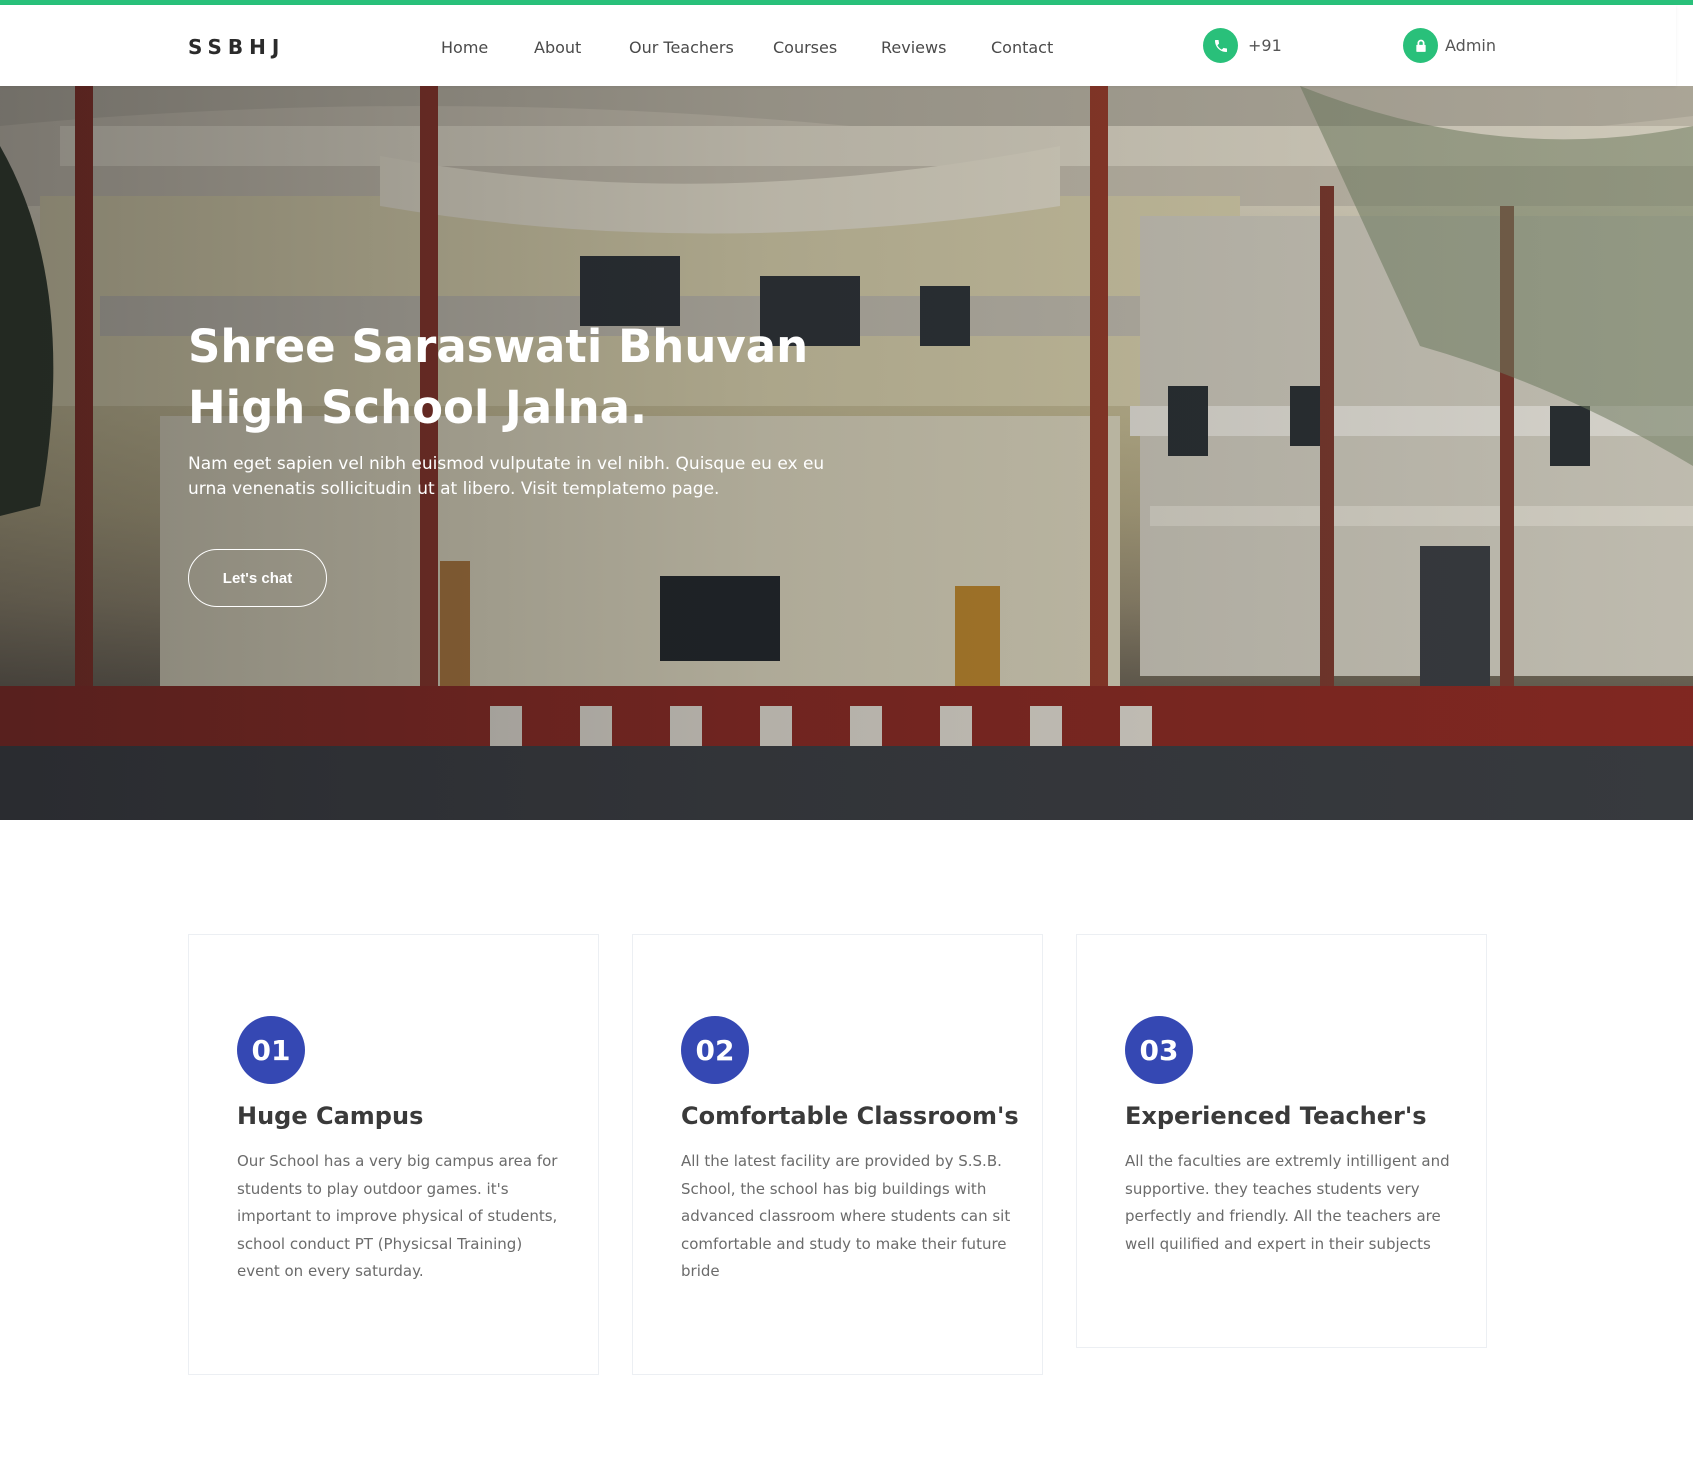 Image resolution: width=1693 pixels, height=1477 pixels. What do you see at coordinates (1265, 45) in the screenshot?
I see `phone-label: +91` at bounding box center [1265, 45].